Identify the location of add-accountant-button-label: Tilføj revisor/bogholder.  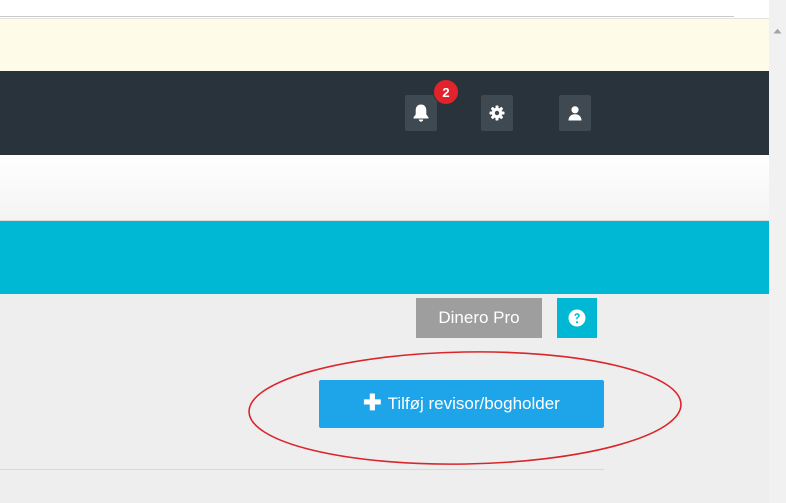
(473, 403).